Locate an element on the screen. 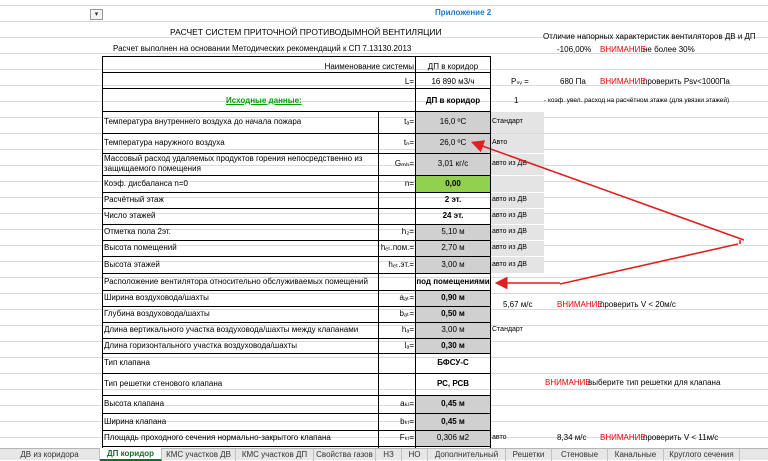 This screenshot has height=461, width=768. sheet-tab: Стеновые is located at coordinates (580, 455).